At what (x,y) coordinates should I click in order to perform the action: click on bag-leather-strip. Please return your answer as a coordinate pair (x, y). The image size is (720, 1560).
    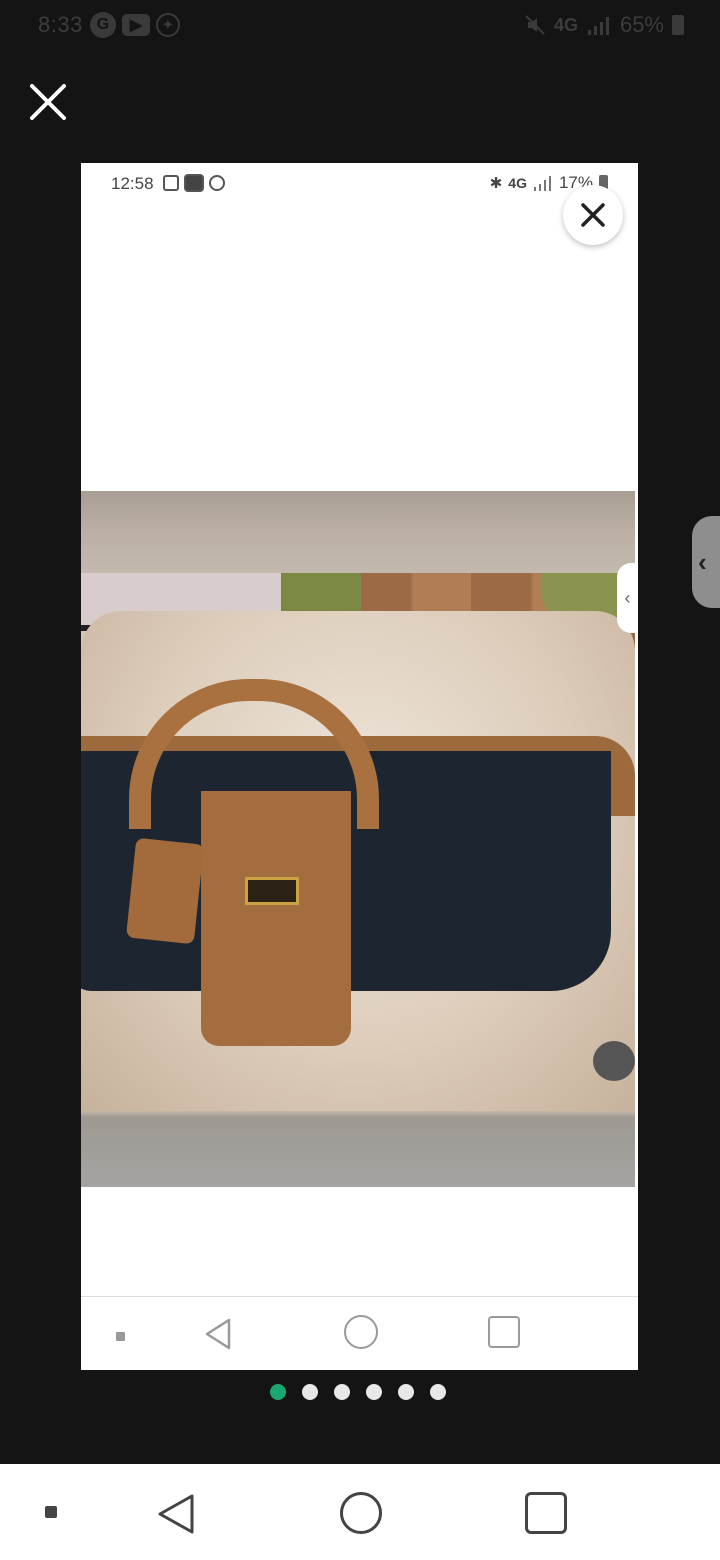
    Looking at the image, I should click on (276, 918).